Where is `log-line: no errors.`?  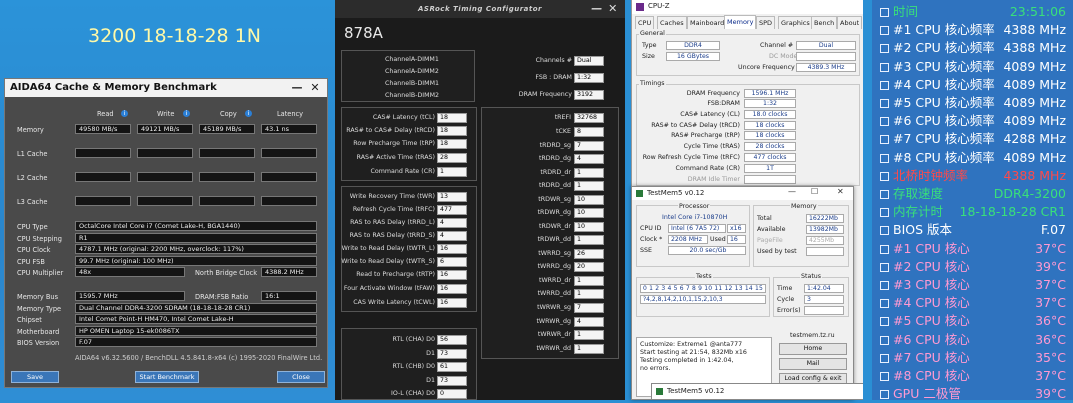
log-line: no errors. is located at coordinates (655, 368).